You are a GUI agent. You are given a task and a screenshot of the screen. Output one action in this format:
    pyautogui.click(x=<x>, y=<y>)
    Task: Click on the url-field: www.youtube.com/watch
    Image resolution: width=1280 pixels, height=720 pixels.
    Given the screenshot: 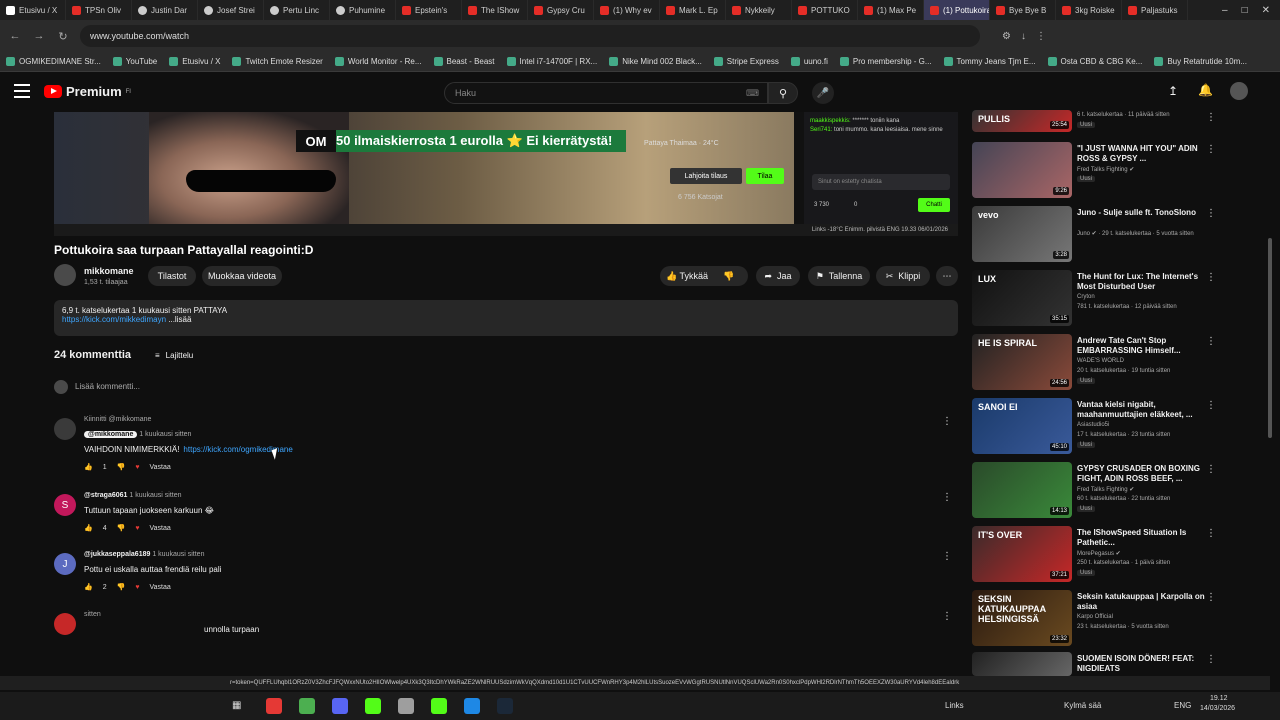 What is the action you would take?
    pyautogui.click(x=530, y=36)
    